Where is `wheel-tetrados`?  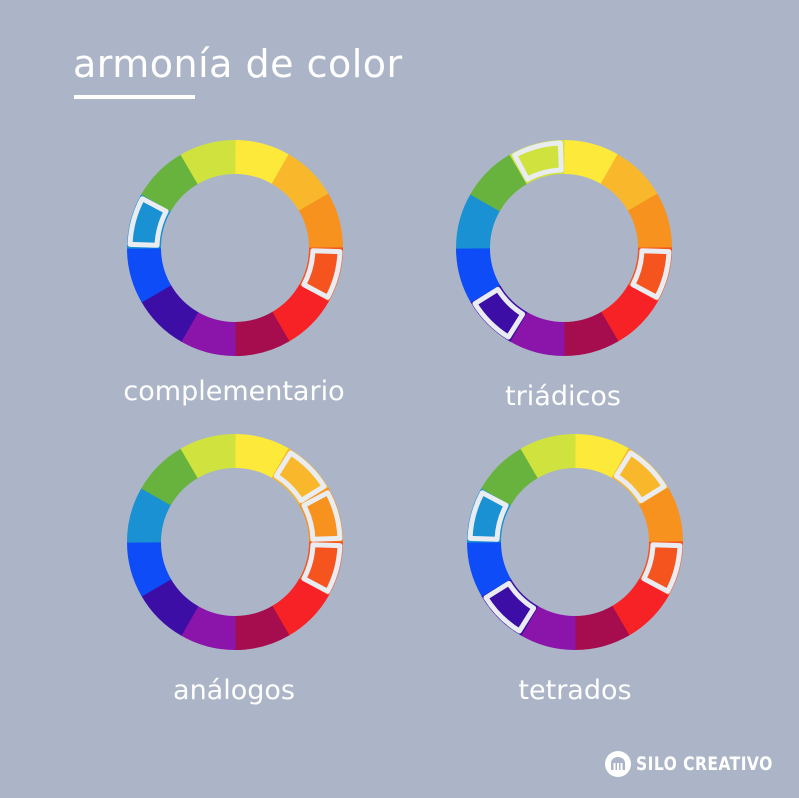 wheel-tetrados is located at coordinates (575, 542).